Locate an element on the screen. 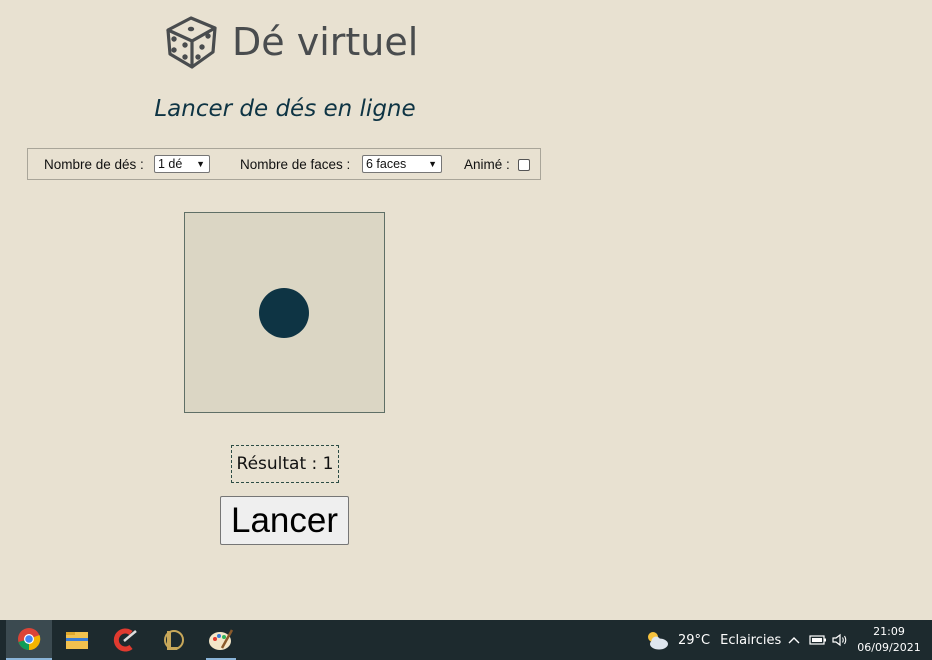 This screenshot has height=660, width=932. paint-icon is located at coordinates (221, 639).